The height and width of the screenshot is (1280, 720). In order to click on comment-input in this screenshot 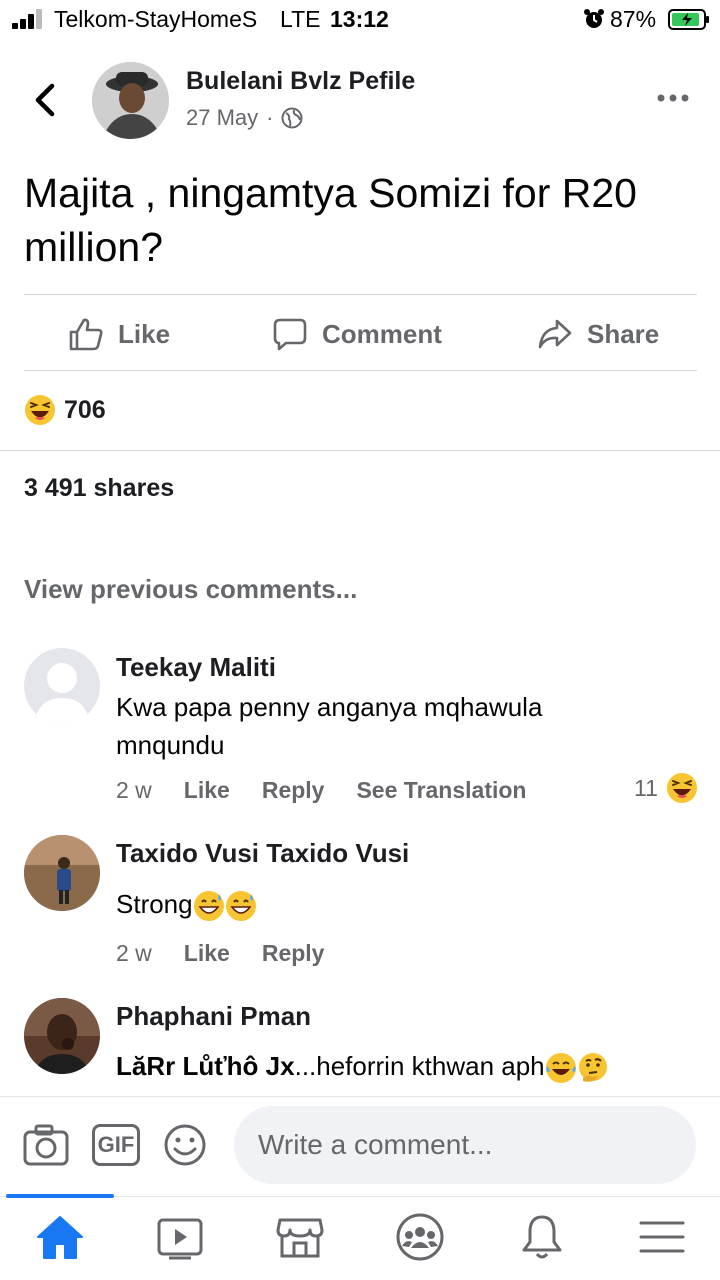, I will do `click(465, 1145)`.